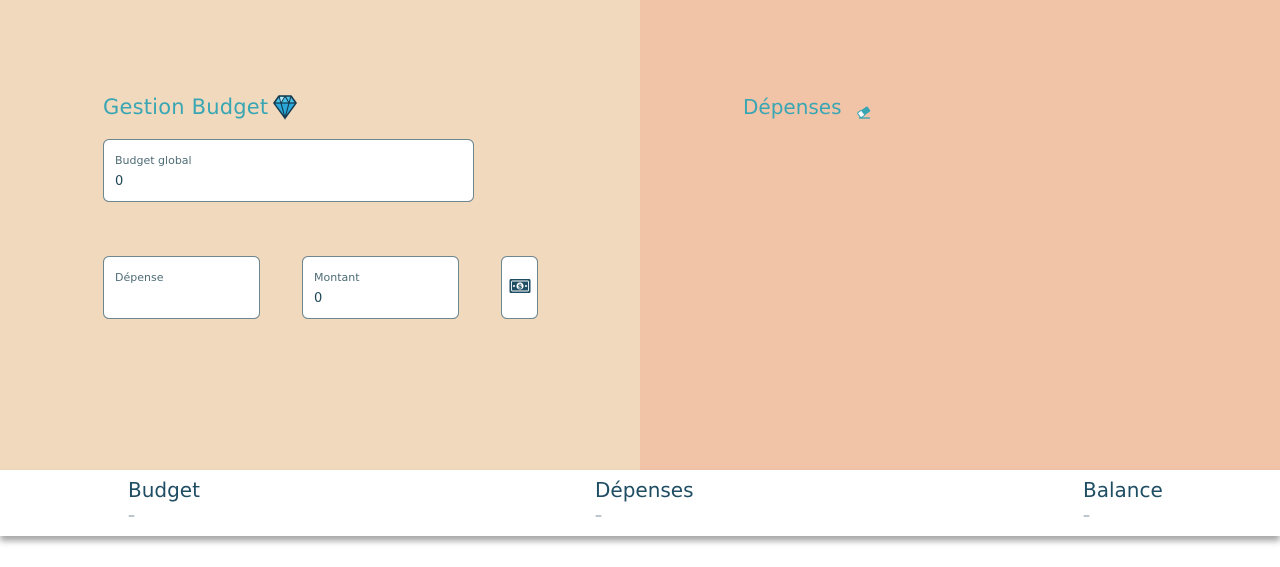 Image resolution: width=1280 pixels, height=567 pixels. I want to click on page-title: Gestion Budget, so click(201, 107).